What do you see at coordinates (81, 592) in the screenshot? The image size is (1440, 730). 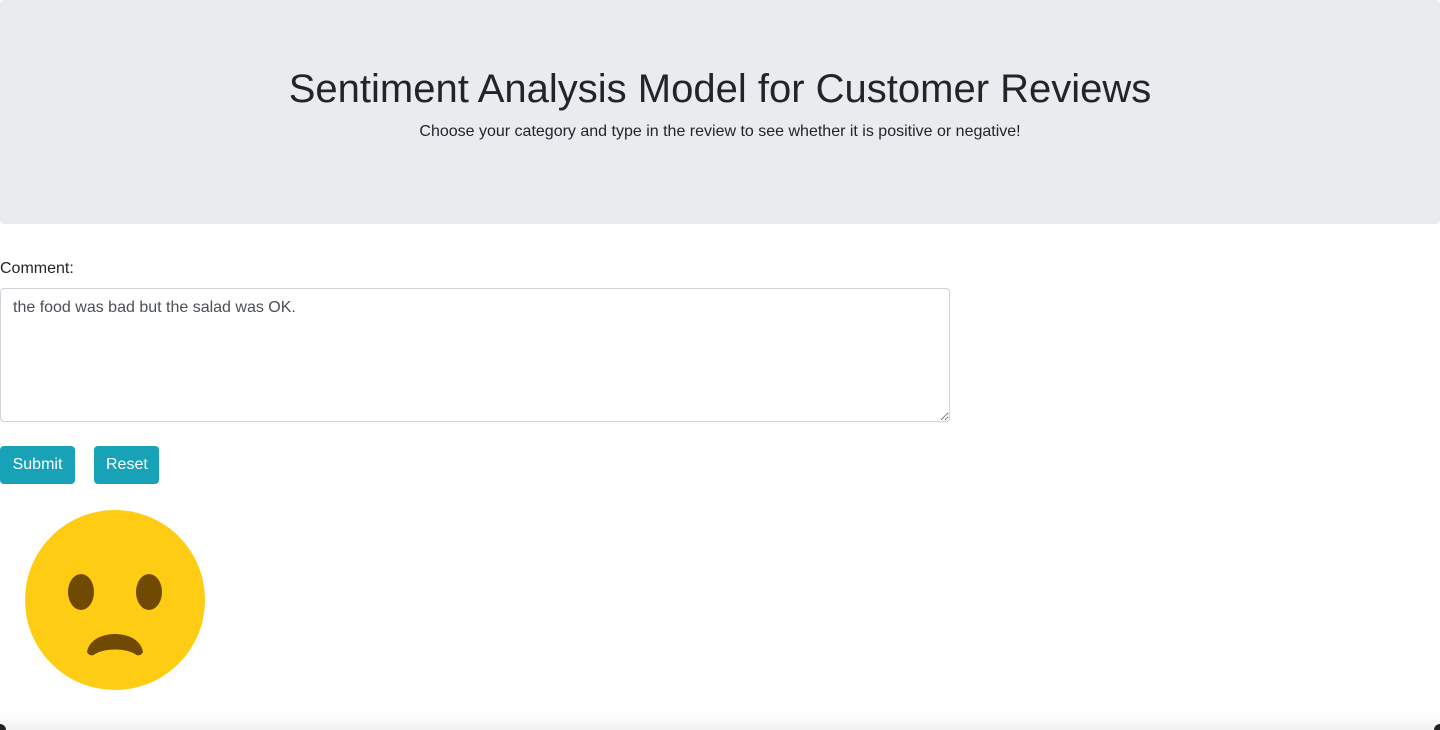 I see `left-eye` at bounding box center [81, 592].